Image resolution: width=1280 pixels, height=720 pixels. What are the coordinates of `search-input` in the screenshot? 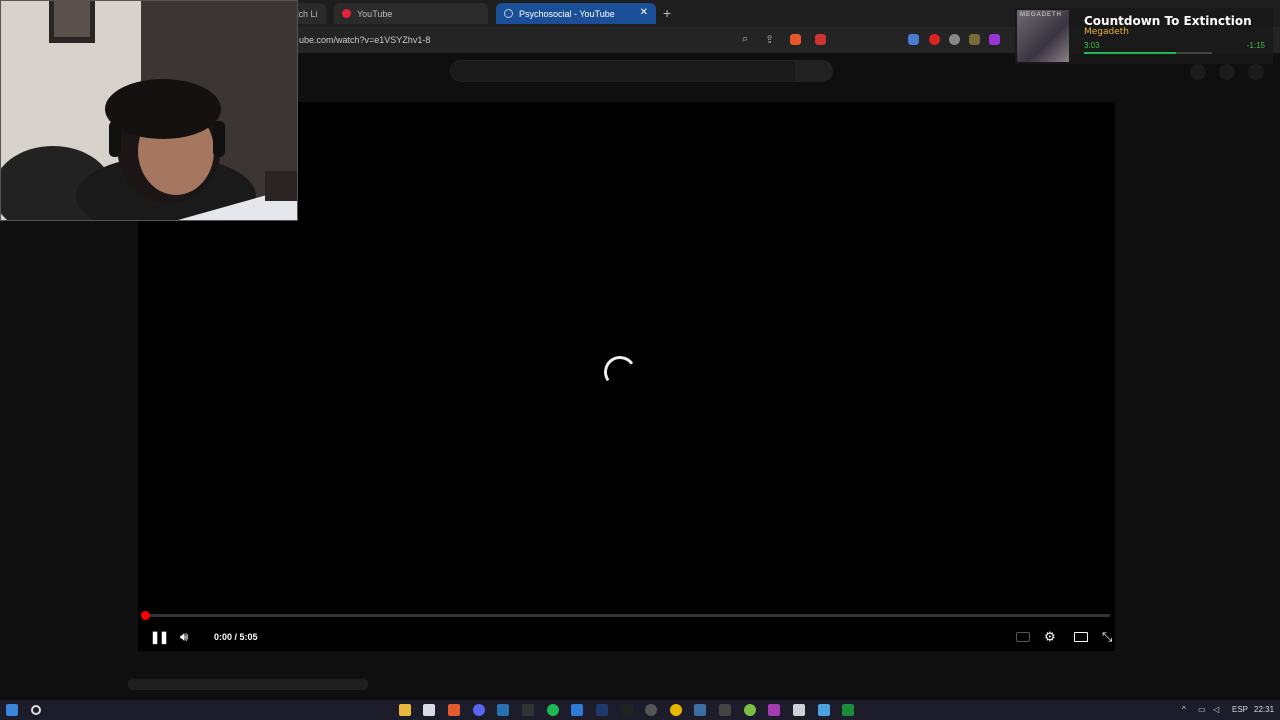 It's located at (623, 71).